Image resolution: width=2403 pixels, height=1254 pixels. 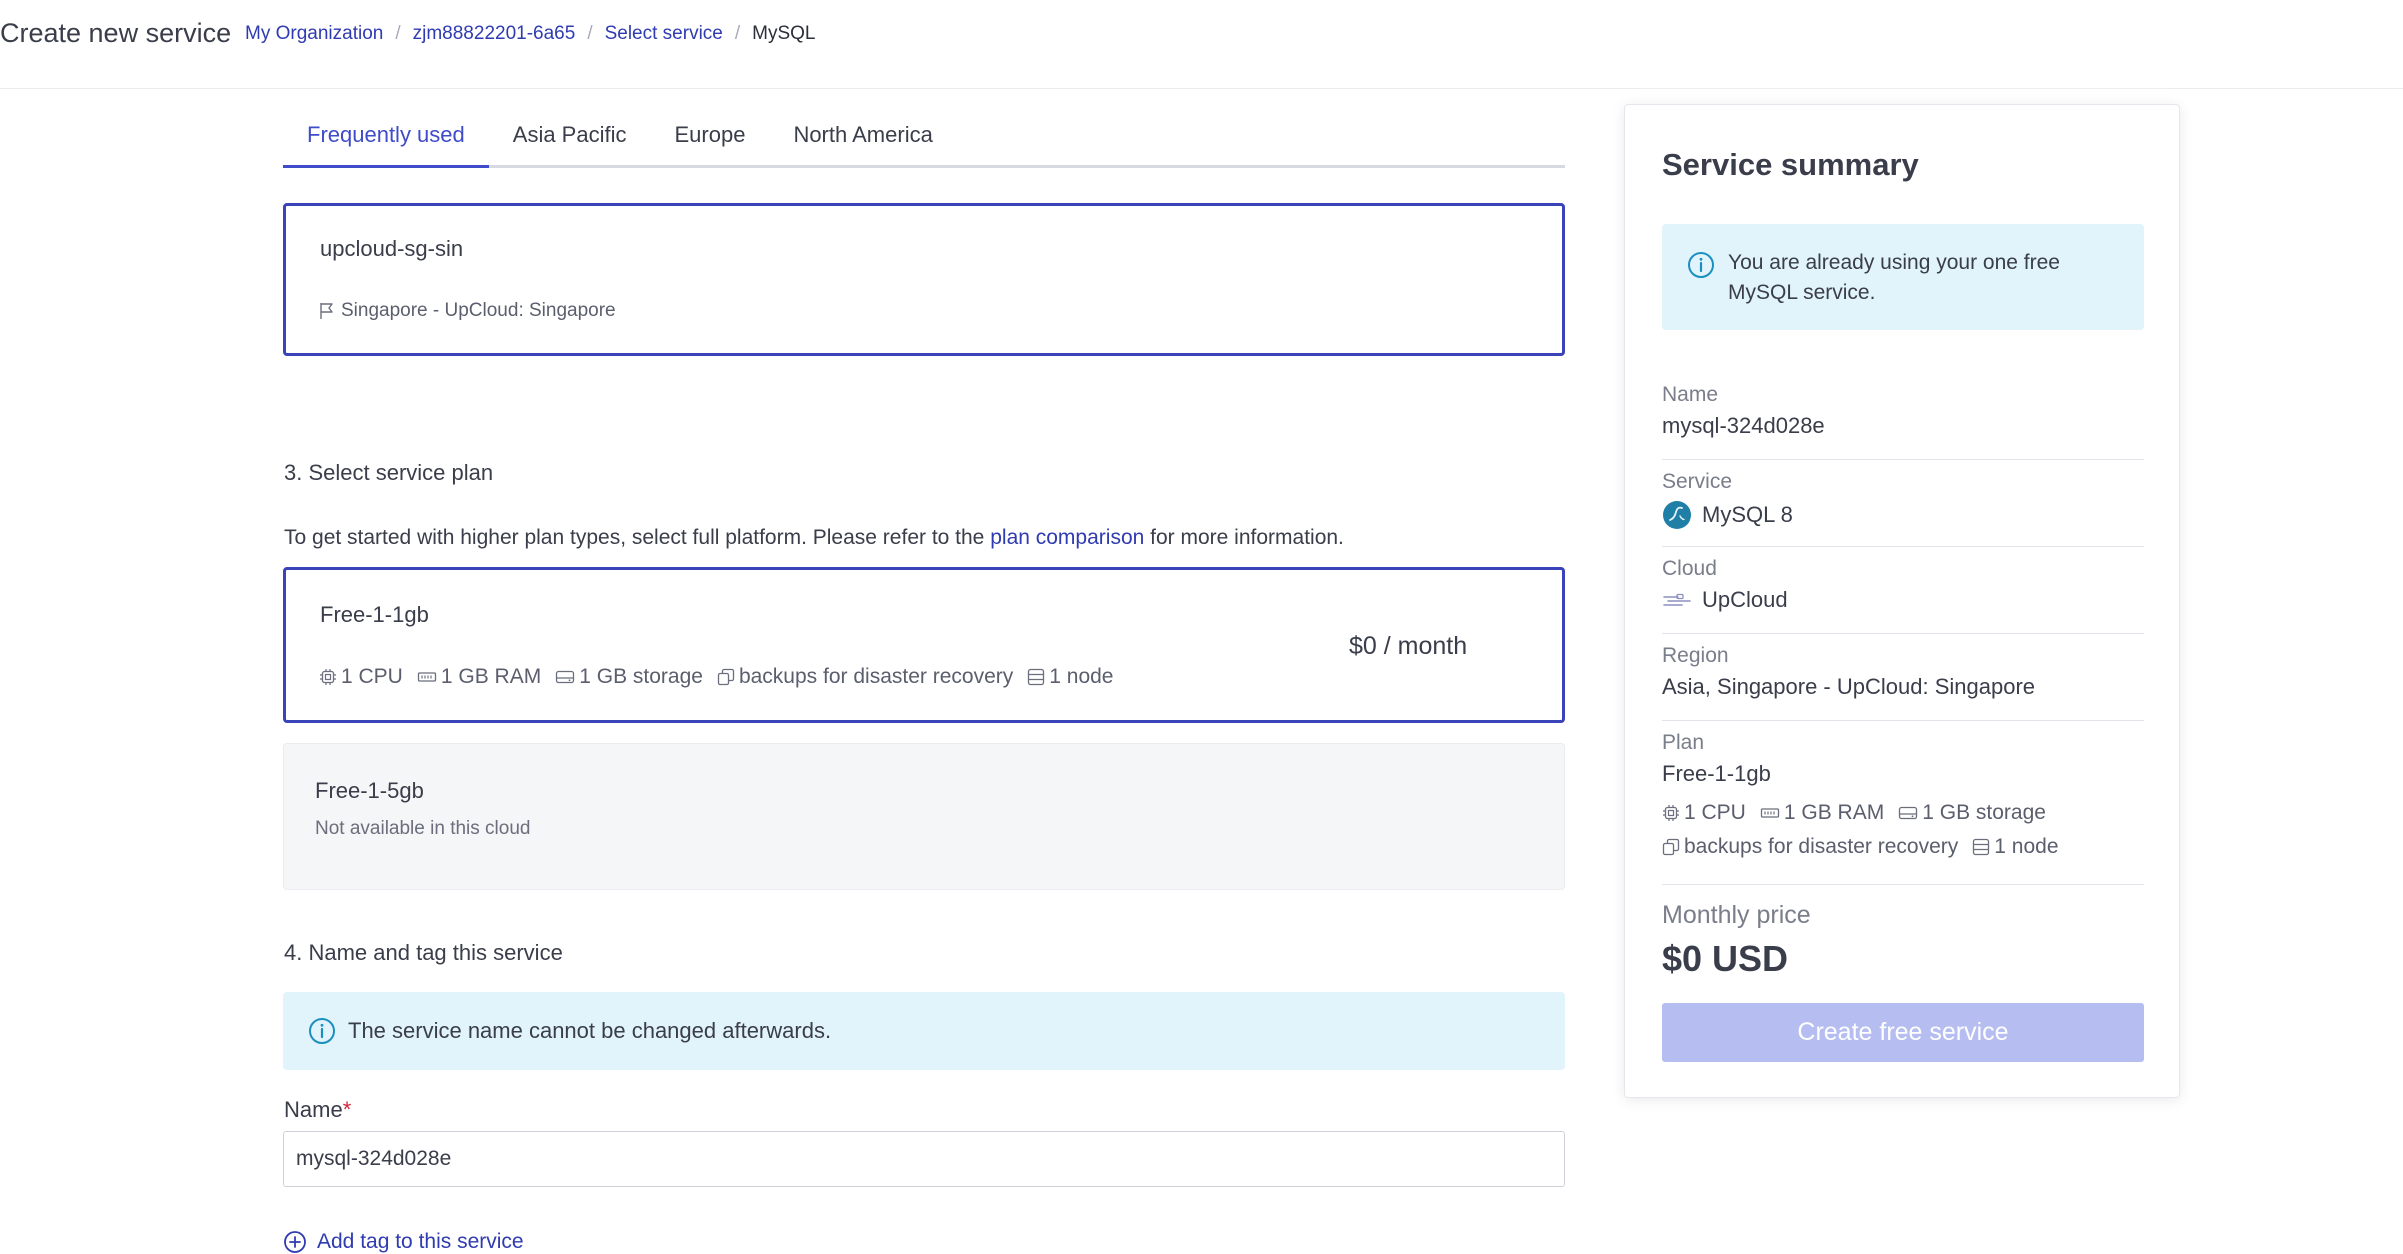 What do you see at coordinates (386, 136) in the screenshot?
I see `tab-frequently-used: Frequently used` at bounding box center [386, 136].